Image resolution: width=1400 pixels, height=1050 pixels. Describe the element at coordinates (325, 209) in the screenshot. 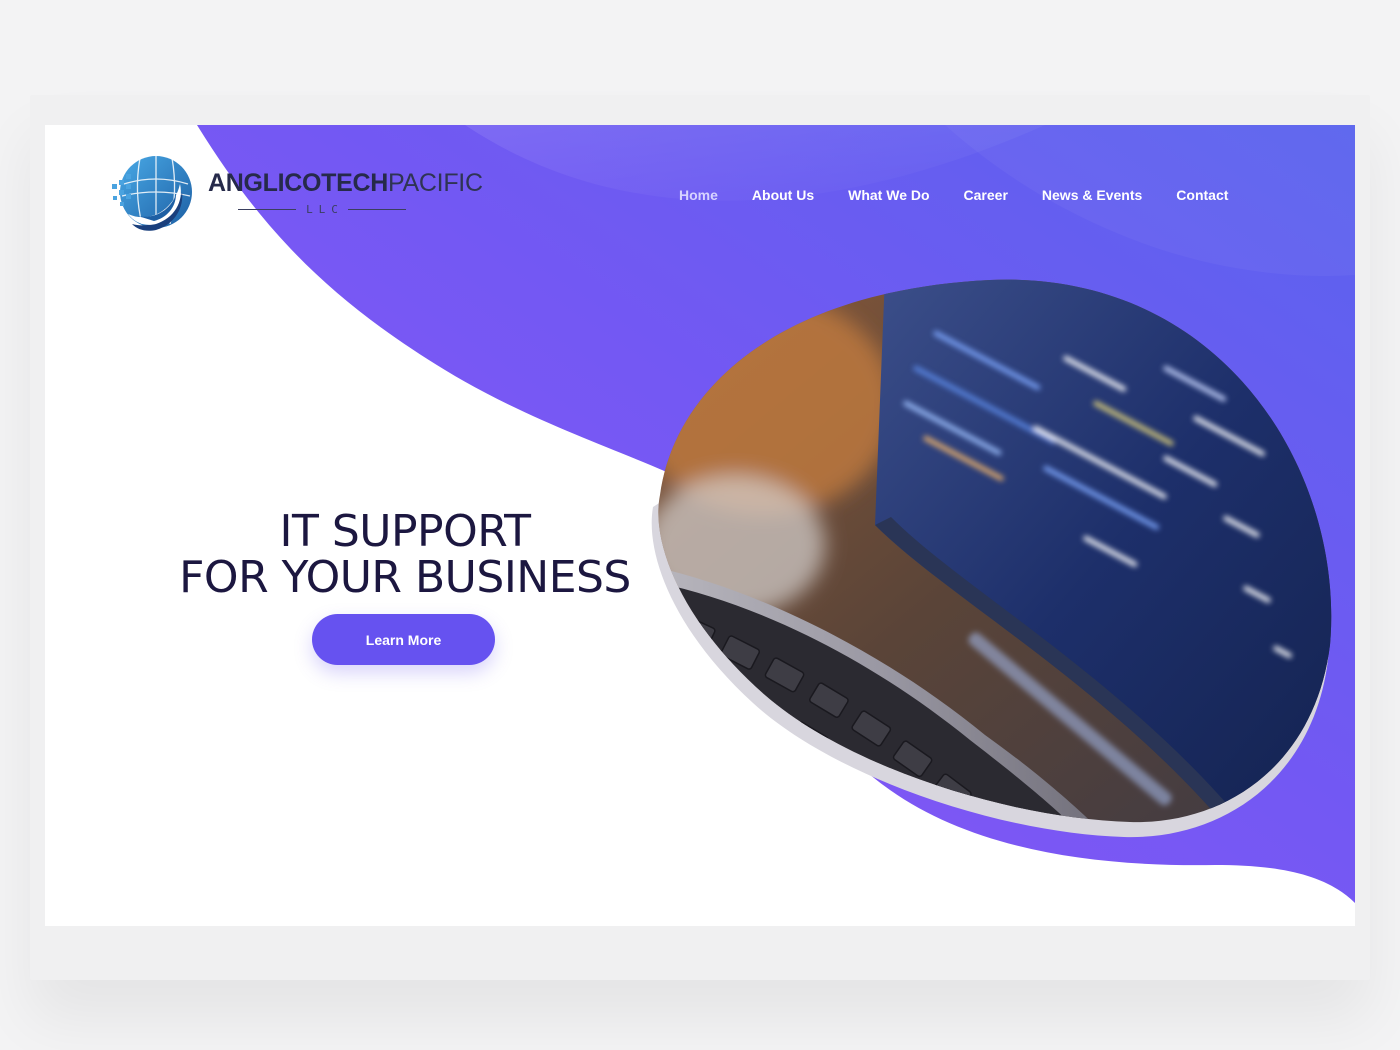

I see `brand-suffix: LLC` at that location.